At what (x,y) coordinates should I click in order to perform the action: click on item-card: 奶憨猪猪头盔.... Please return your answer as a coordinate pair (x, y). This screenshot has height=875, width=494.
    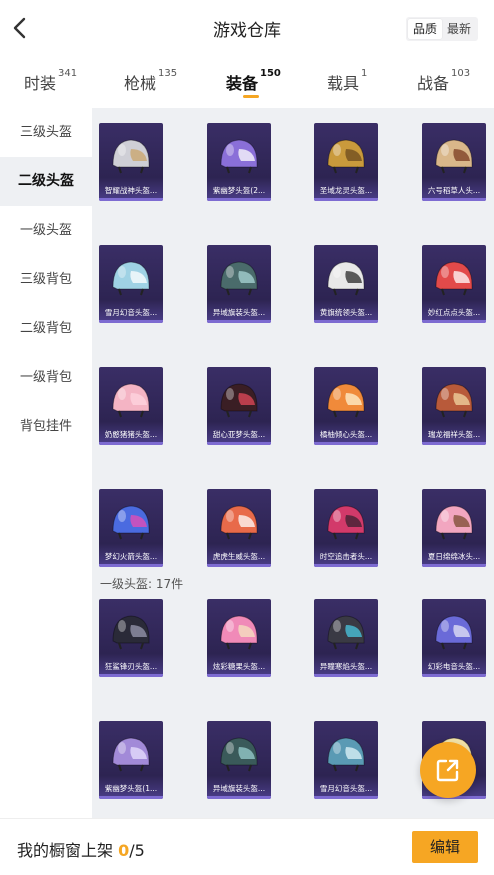
    Looking at the image, I should click on (131, 406).